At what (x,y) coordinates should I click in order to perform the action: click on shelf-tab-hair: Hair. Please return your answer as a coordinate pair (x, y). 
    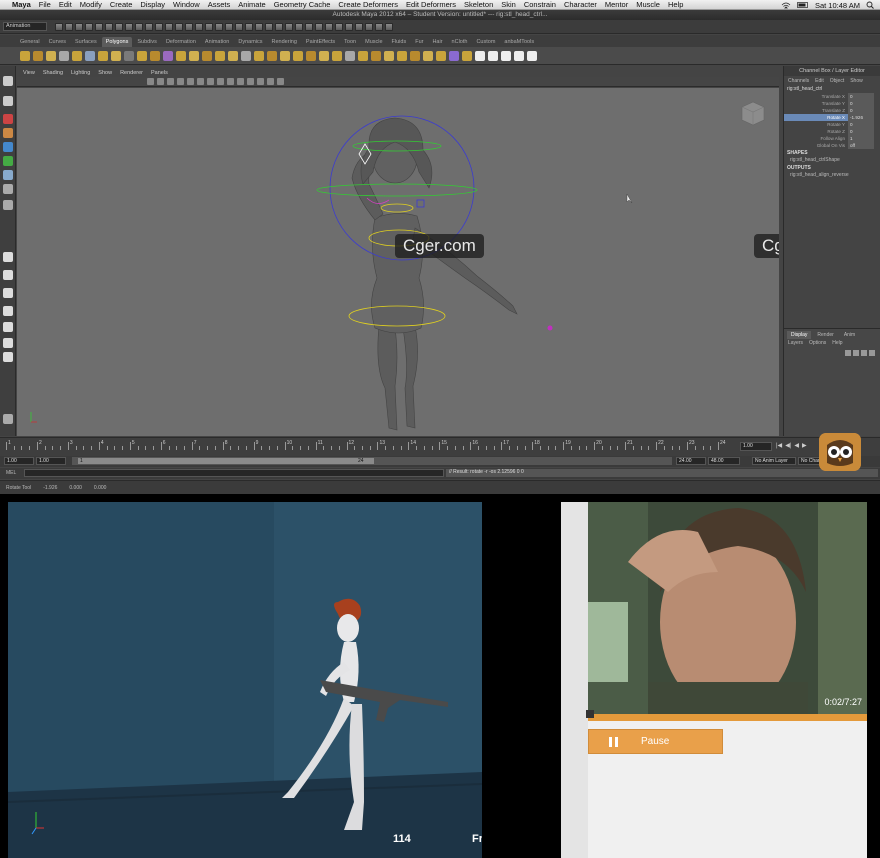
    Looking at the image, I should click on (437, 42).